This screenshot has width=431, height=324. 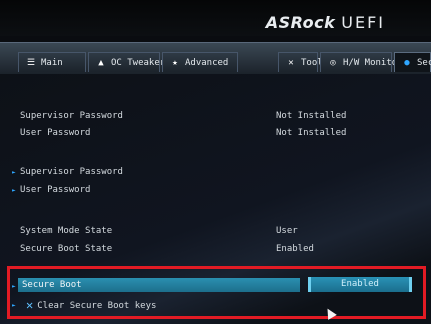 I want to click on list-icon: ☰, so click(x=31, y=63).